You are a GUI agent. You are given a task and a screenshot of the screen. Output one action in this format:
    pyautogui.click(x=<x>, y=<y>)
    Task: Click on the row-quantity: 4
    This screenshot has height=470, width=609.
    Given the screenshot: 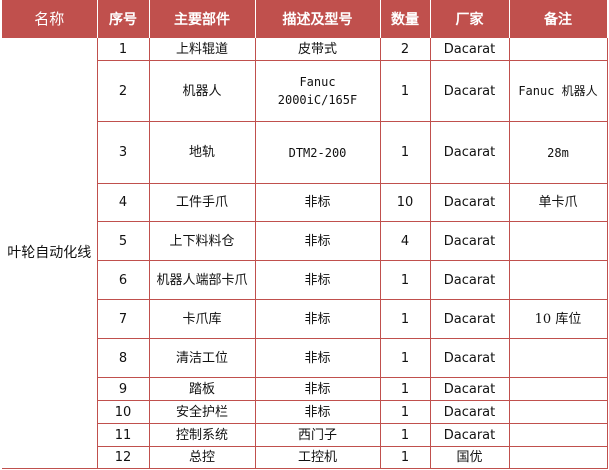 What is the action you would take?
    pyautogui.click(x=405, y=241)
    